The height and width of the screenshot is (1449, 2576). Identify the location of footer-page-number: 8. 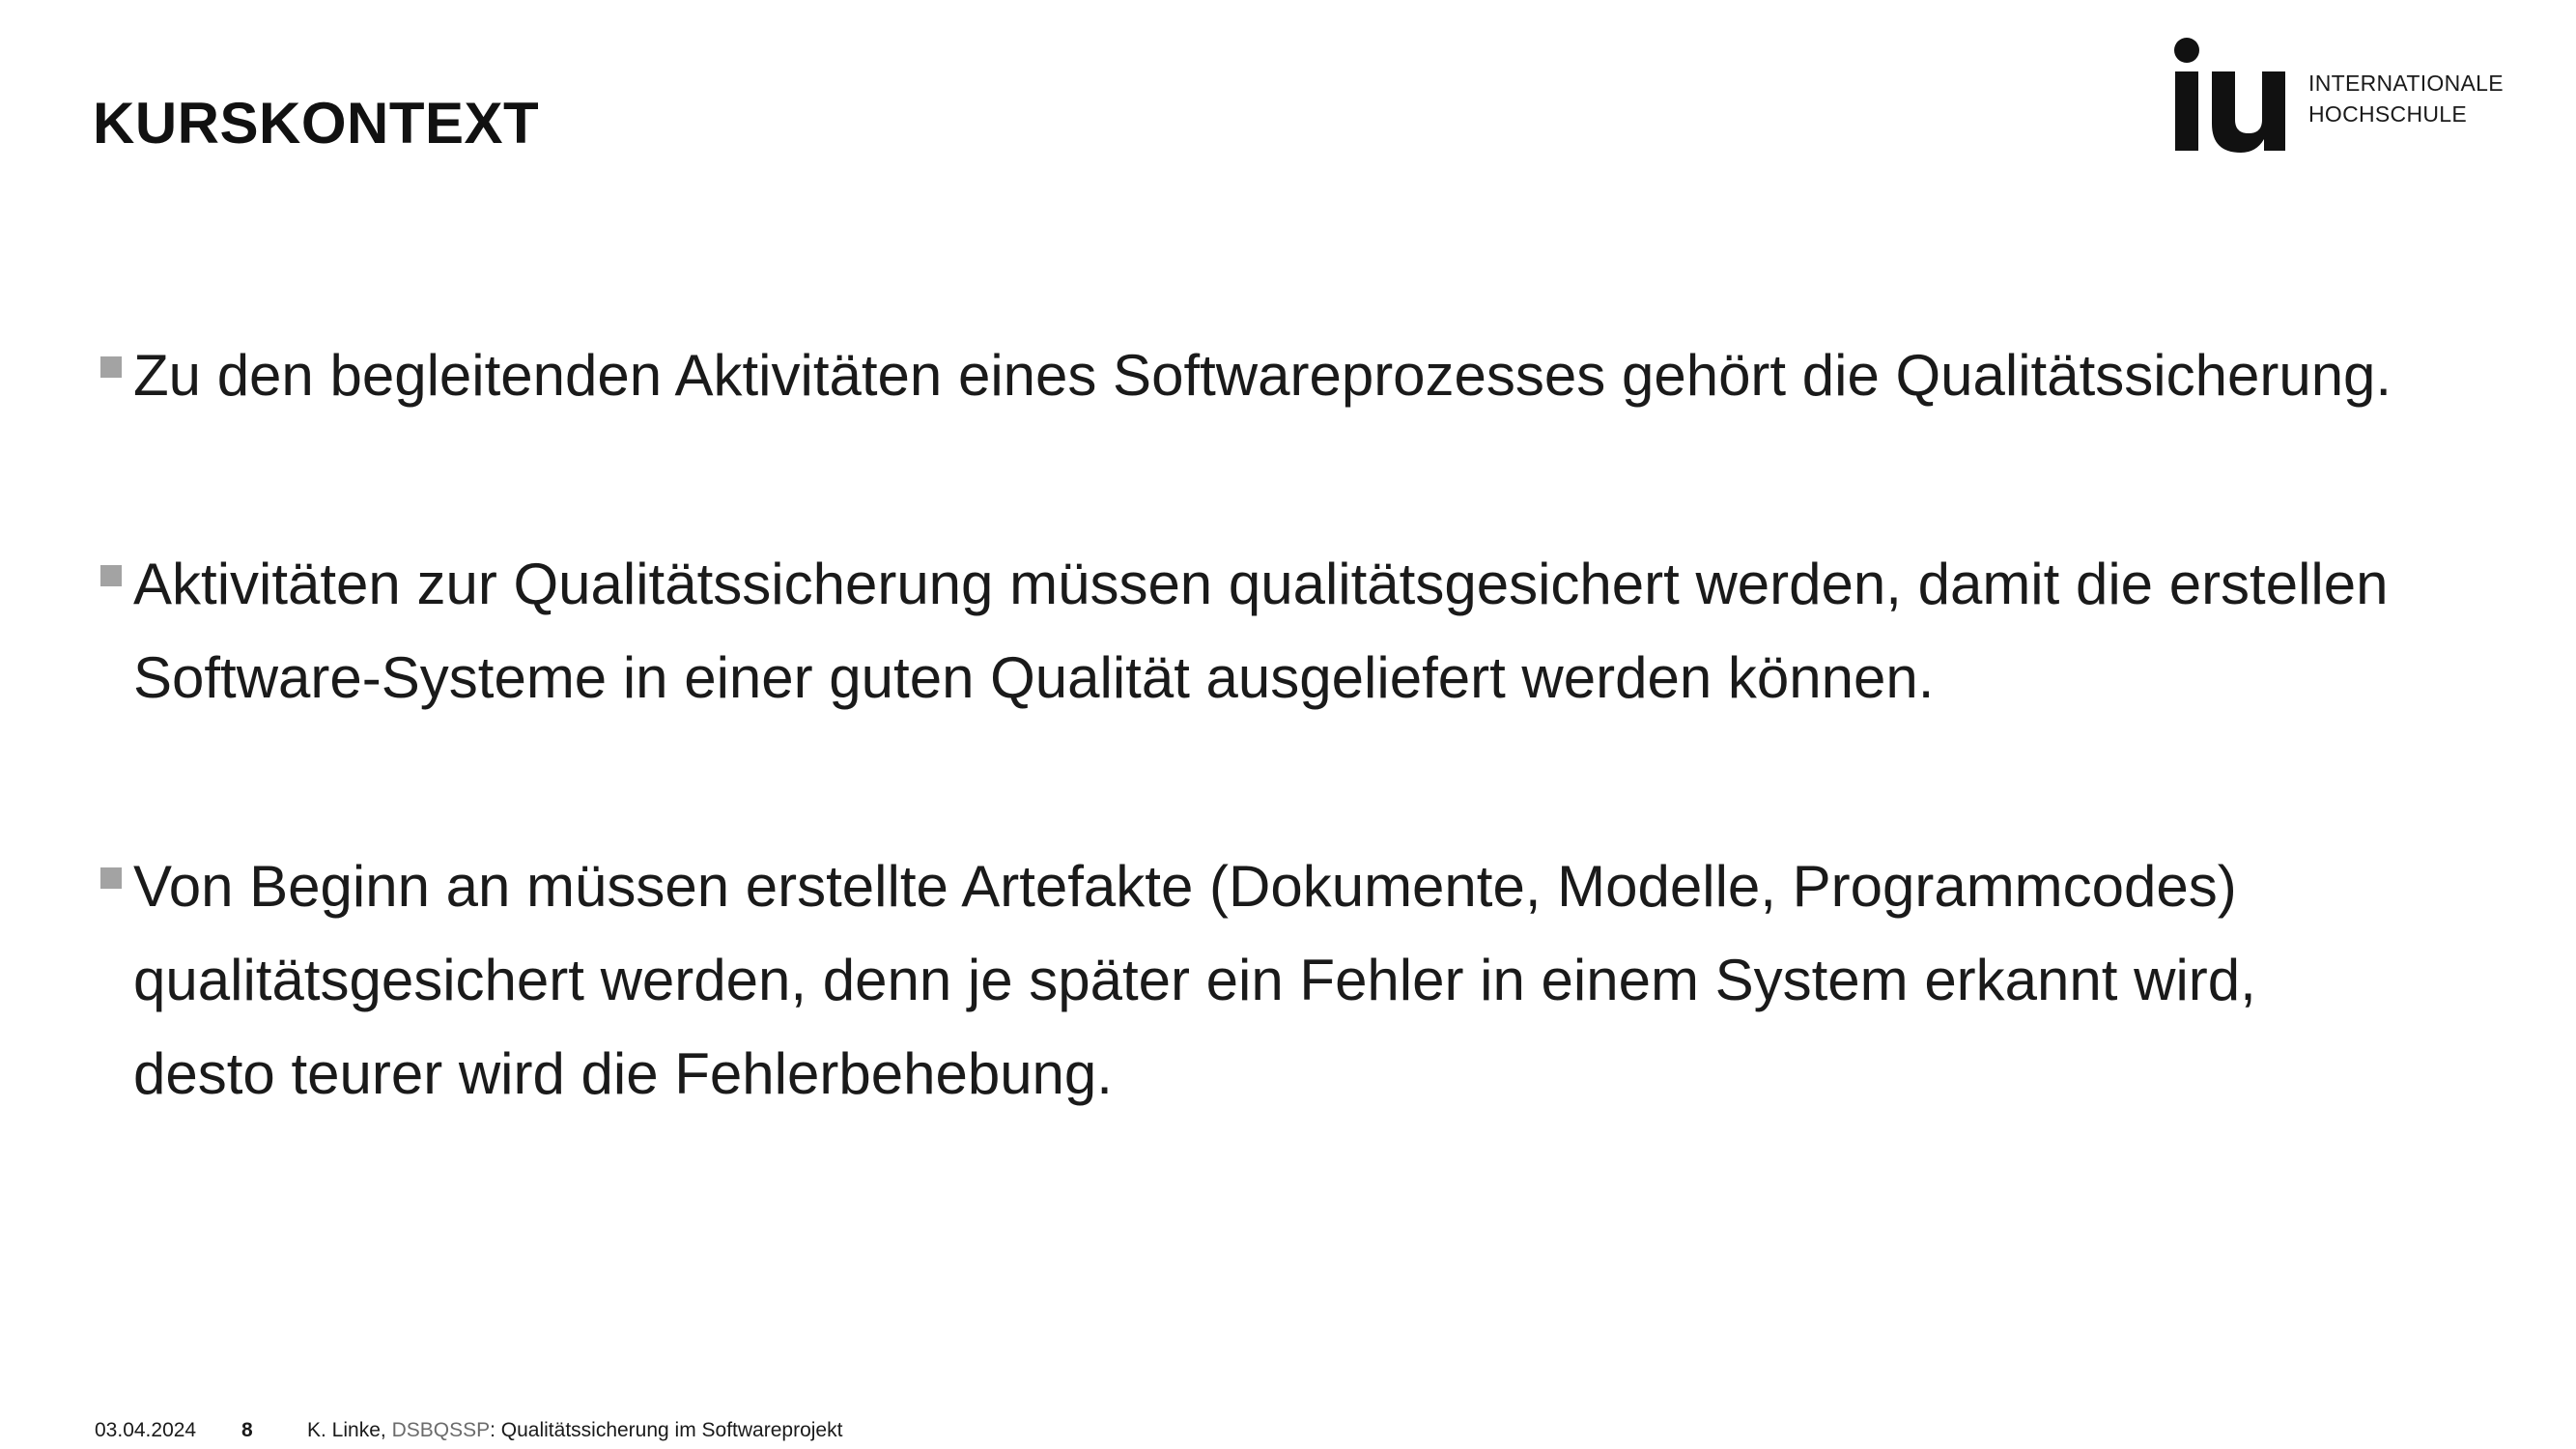
(247, 1430).